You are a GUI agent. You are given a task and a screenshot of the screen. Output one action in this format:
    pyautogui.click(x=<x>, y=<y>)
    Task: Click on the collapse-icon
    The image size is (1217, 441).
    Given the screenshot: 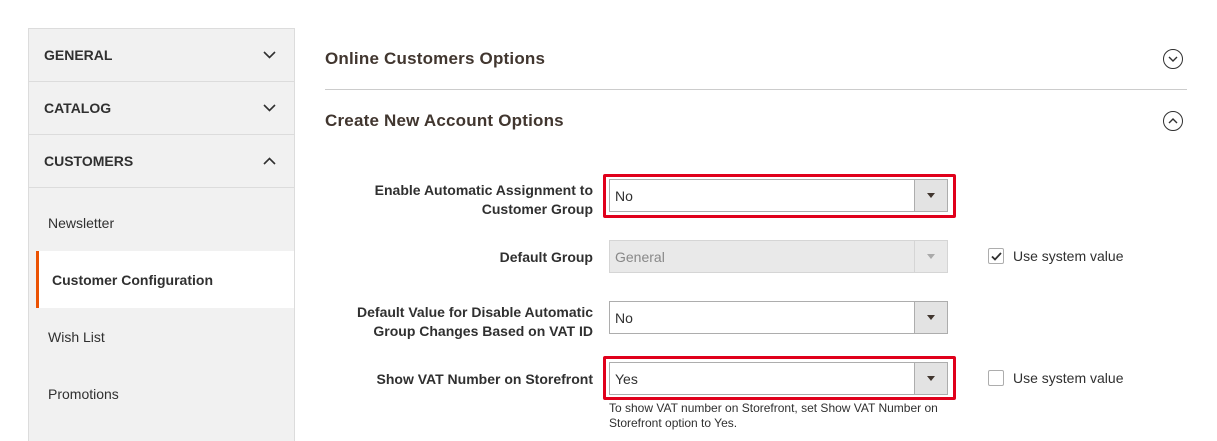 What is the action you would take?
    pyautogui.click(x=1173, y=121)
    